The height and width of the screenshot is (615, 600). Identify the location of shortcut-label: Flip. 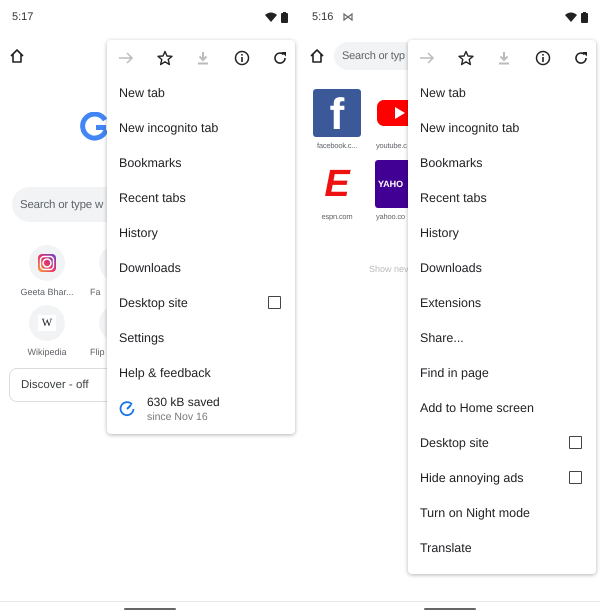
(97, 352).